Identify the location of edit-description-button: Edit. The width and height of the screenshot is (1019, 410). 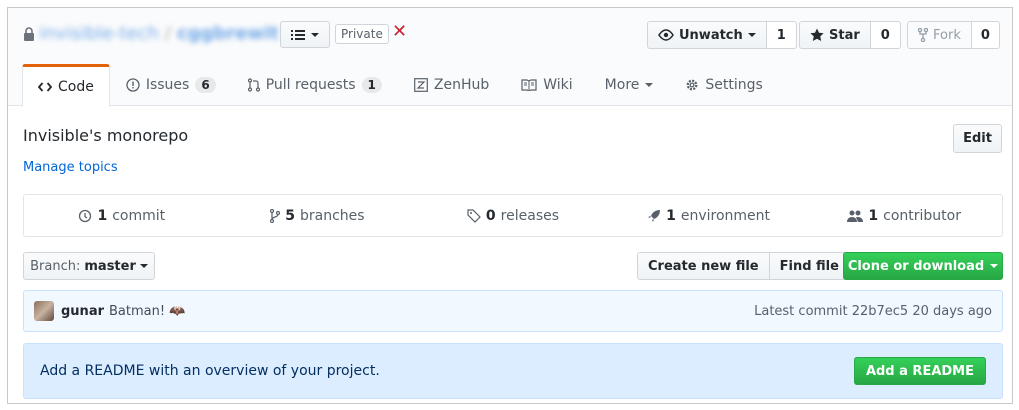
(977, 138).